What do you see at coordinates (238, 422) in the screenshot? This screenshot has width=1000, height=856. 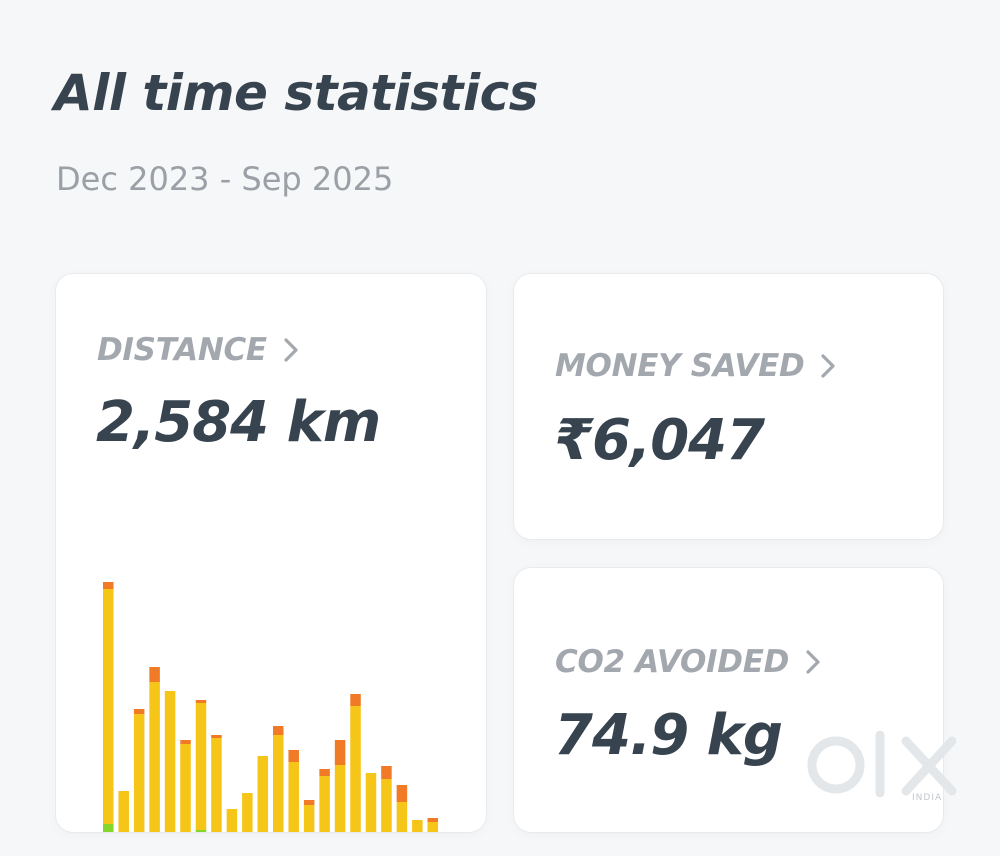 I see `distance-value: 2,584 km` at bounding box center [238, 422].